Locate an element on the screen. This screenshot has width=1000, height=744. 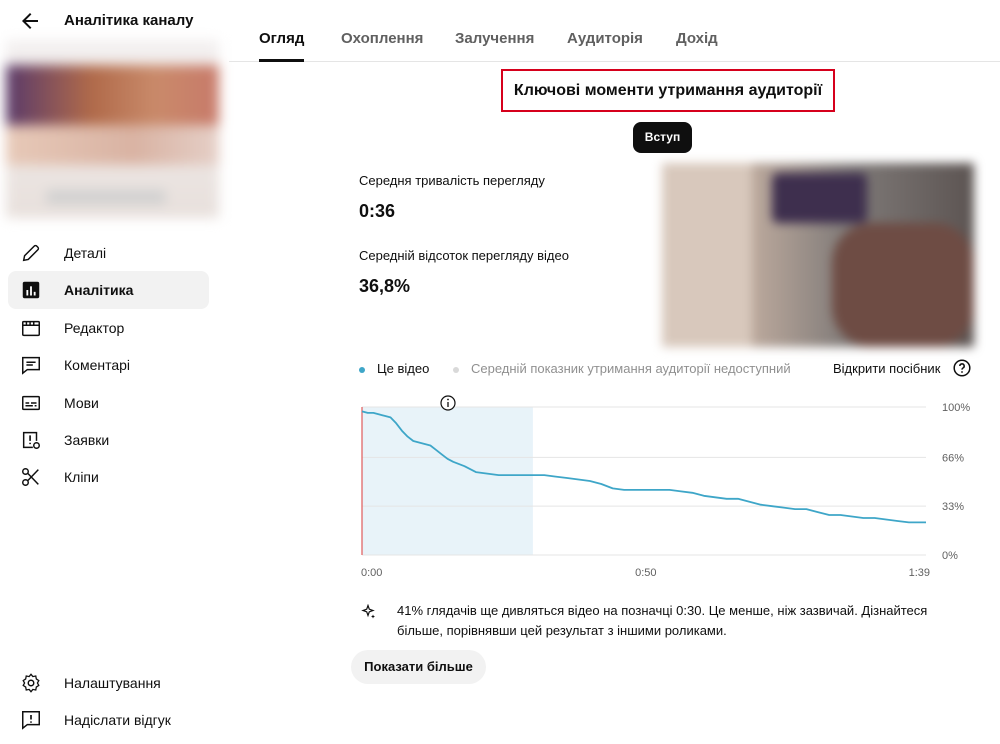
sidebar-item-analytics: Аналітика is located at coordinates (108, 290).